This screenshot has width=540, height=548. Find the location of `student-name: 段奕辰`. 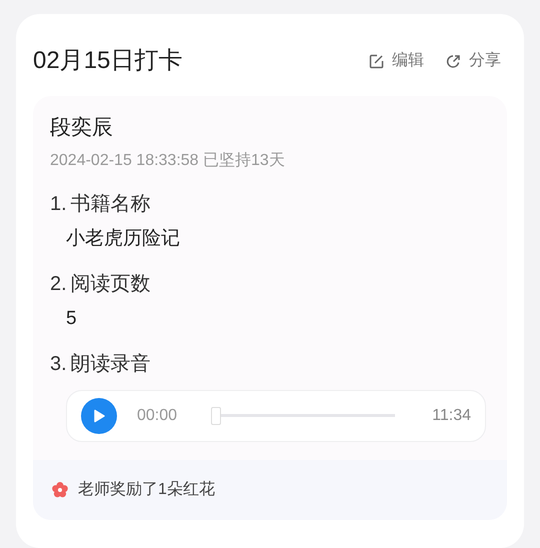

student-name: 段奕辰 is located at coordinates (82, 128).